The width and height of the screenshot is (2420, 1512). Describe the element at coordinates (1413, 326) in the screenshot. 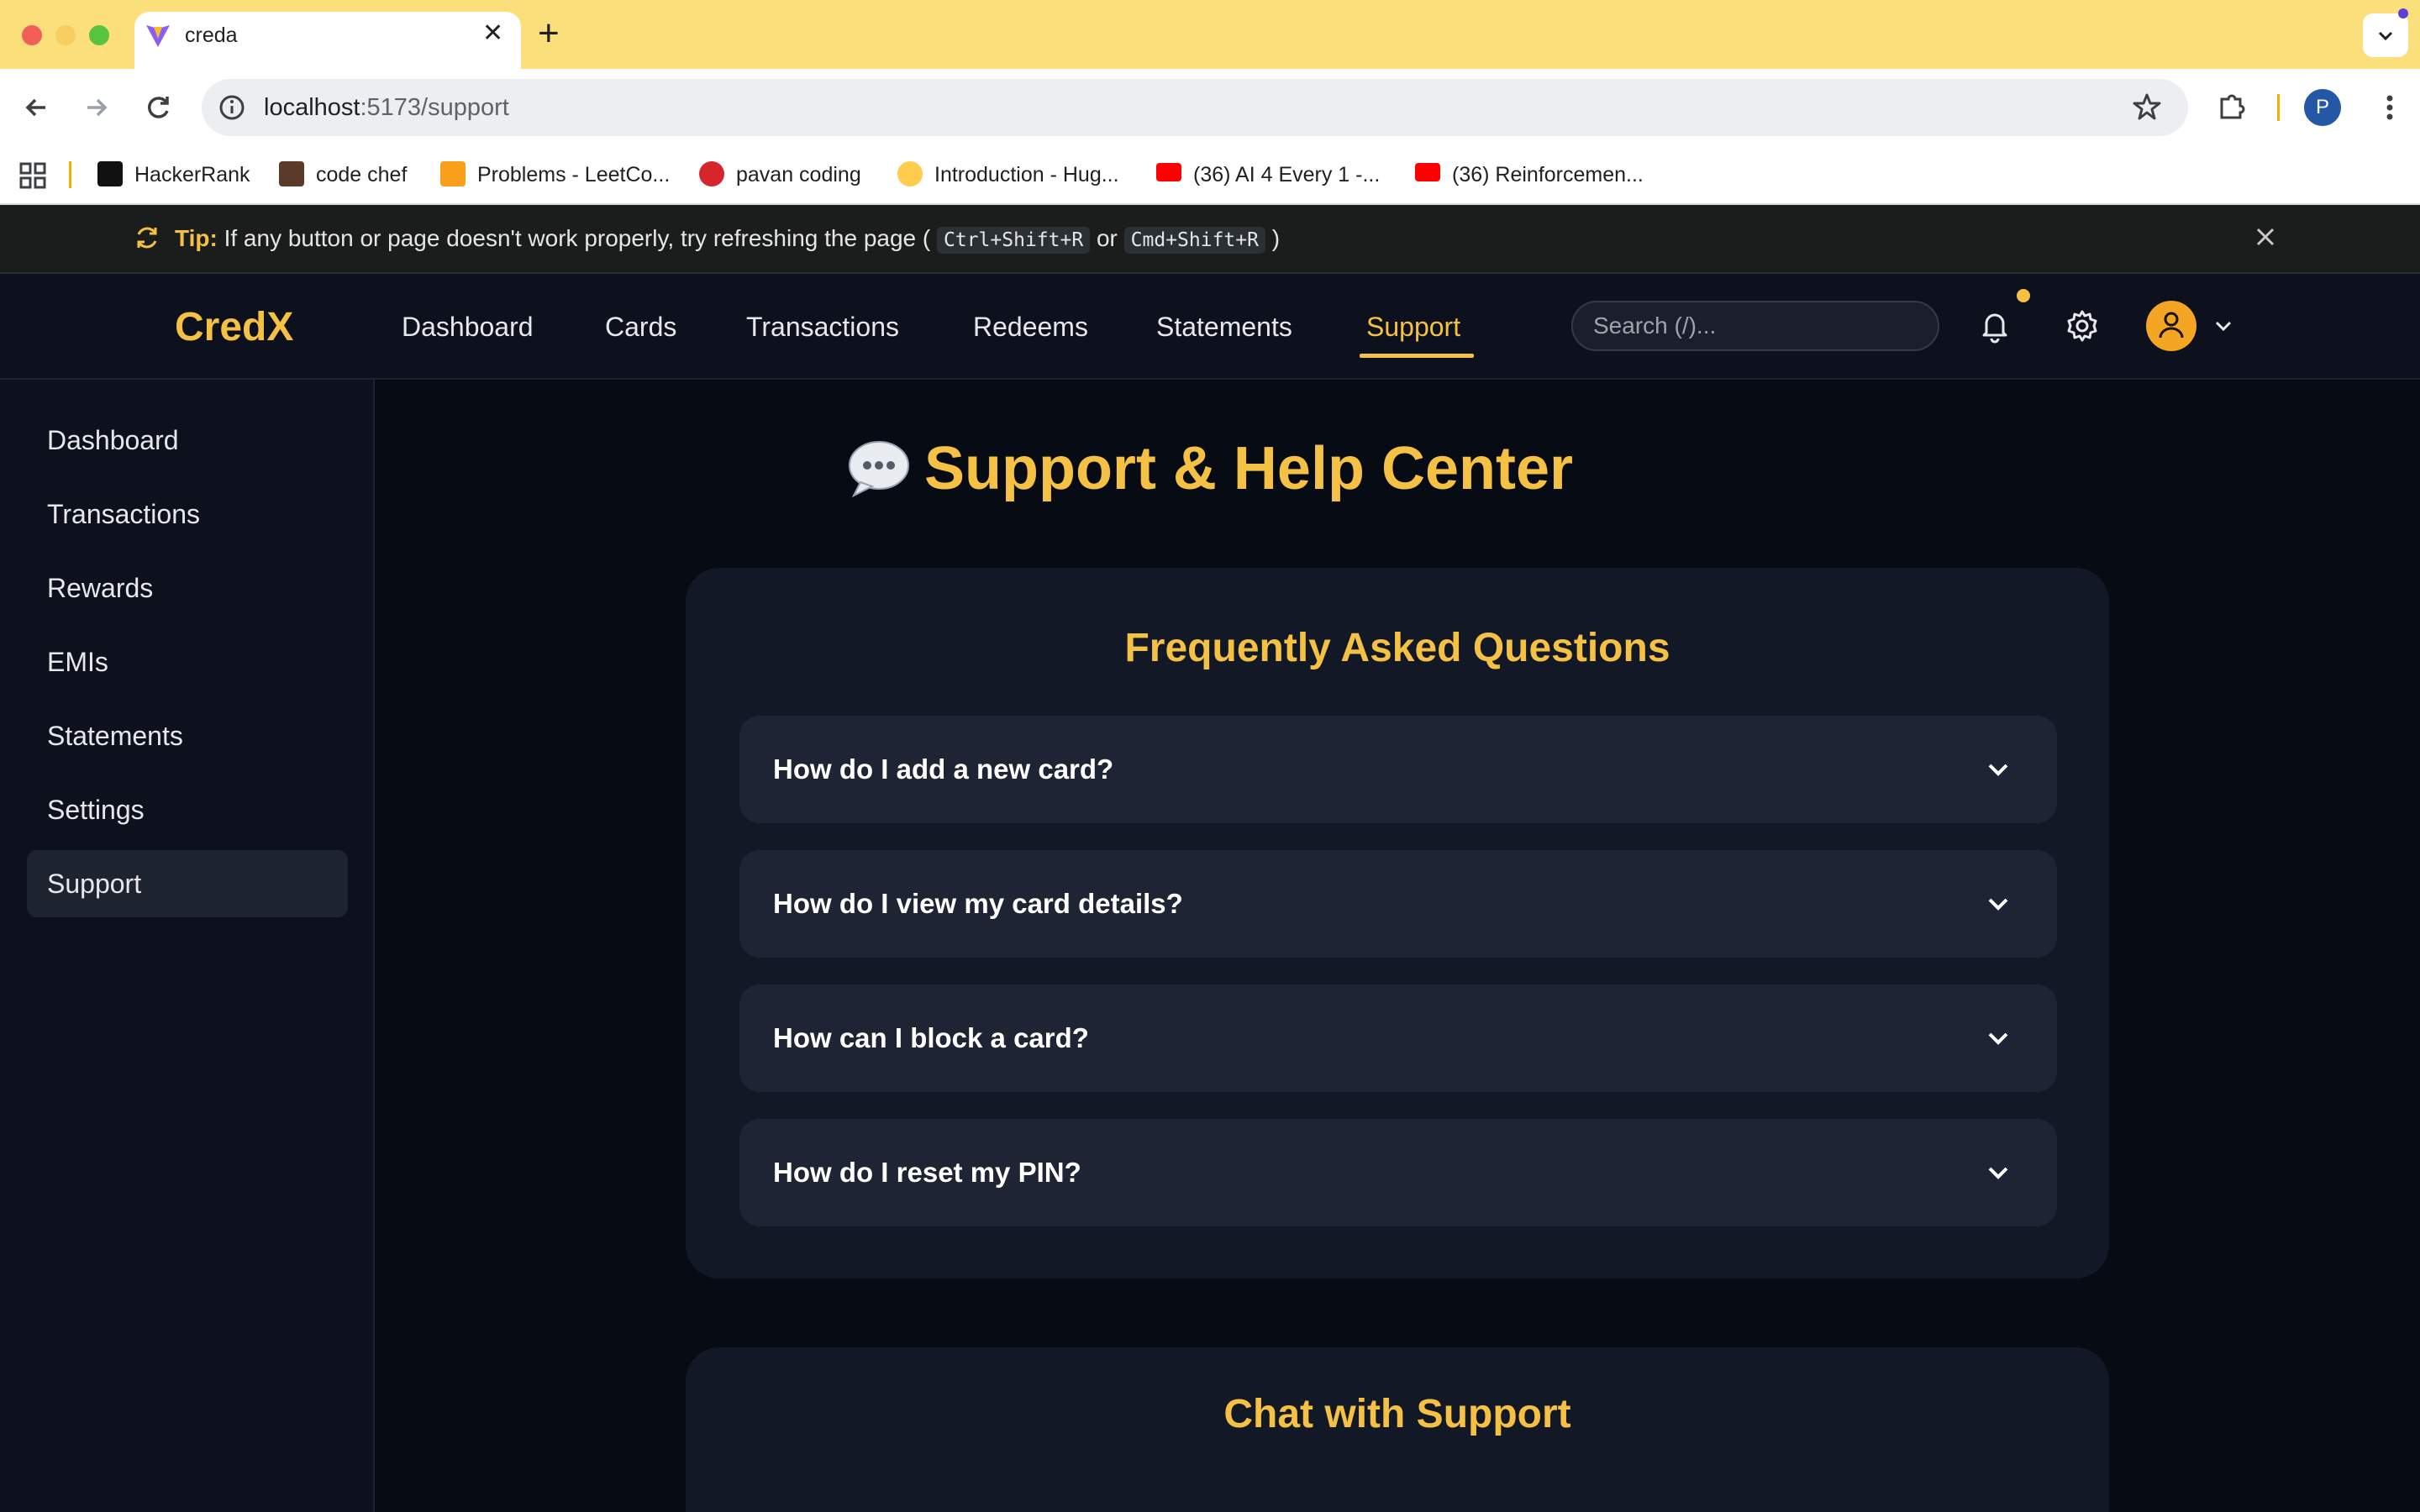

I see `nav-support: Support` at that location.